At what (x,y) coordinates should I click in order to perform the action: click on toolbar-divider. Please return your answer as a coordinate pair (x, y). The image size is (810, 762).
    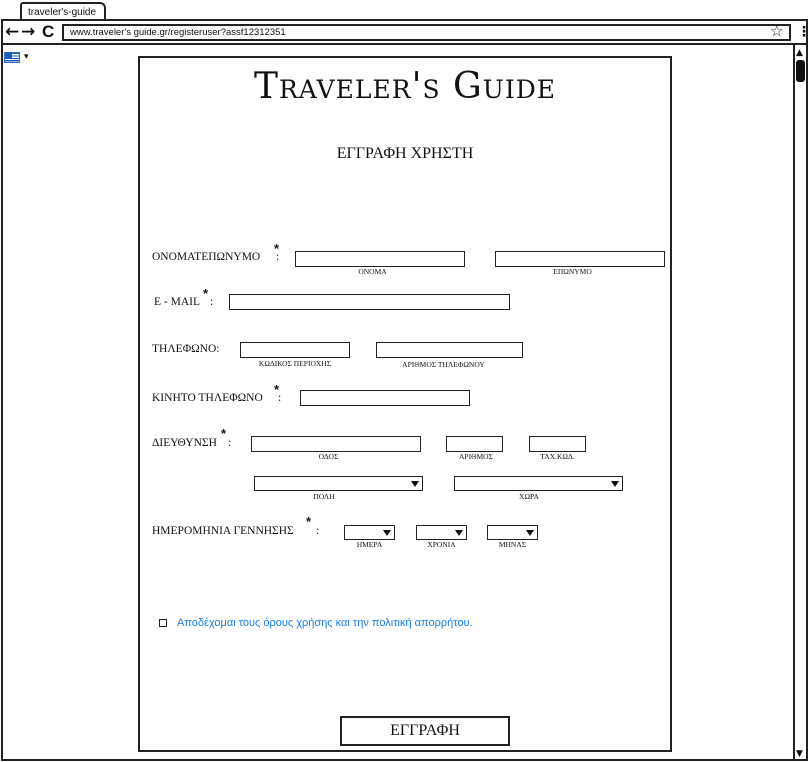
    Looking at the image, I should click on (404, 44).